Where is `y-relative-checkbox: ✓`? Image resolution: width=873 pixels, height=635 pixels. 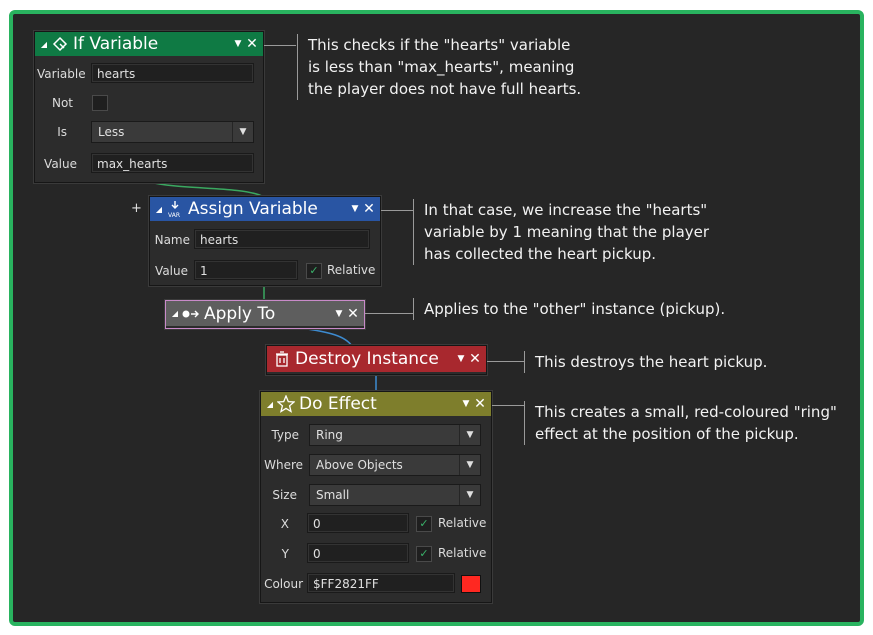
y-relative-checkbox: ✓ is located at coordinates (424, 554).